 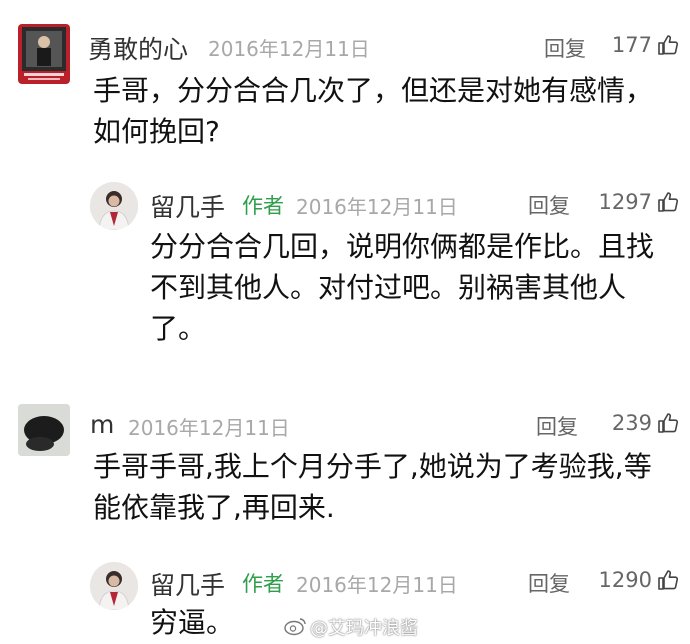 I want to click on commenter-name: m, so click(x=102, y=424).